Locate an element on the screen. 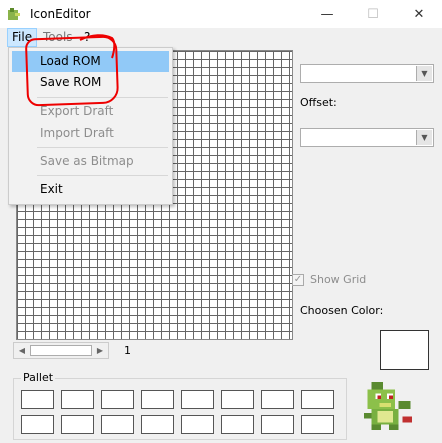 The image size is (442, 443). exit-menu-item: Exit is located at coordinates (90, 189).